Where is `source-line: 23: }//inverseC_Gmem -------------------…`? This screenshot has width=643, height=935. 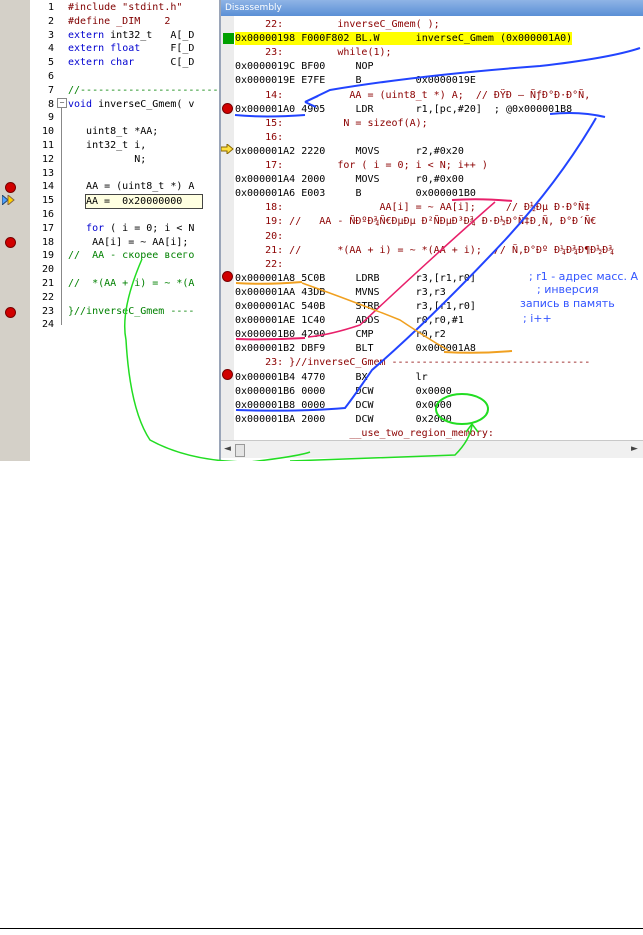 source-line: 23: }//inverseC_Gmem -------------------… is located at coordinates (412, 362).